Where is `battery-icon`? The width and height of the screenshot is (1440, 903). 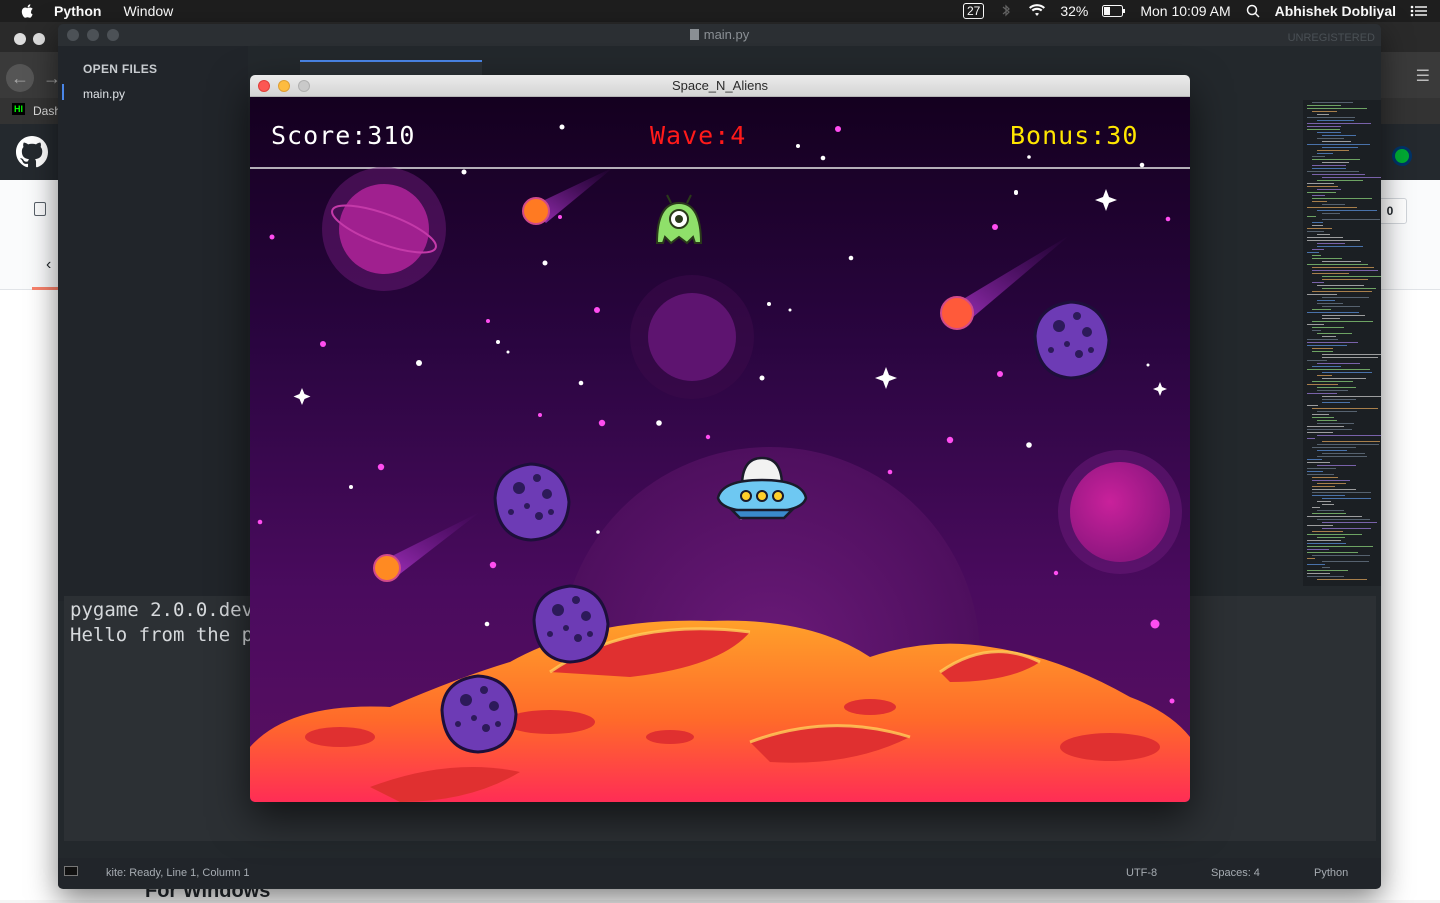
battery-icon is located at coordinates (1114, 11).